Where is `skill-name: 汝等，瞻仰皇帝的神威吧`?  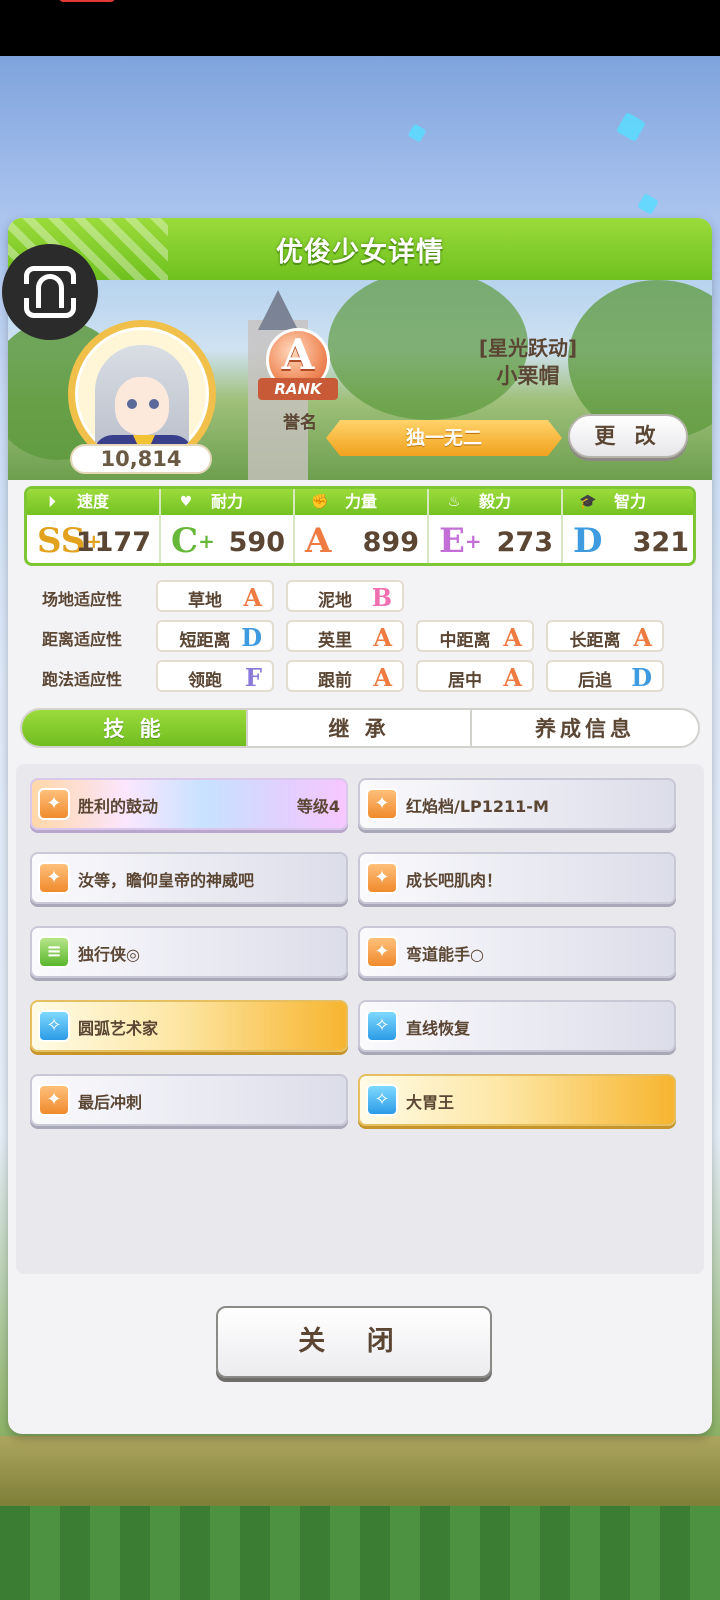 skill-name: 汝等，瞻仰皇帝的神威吧 is located at coordinates (166, 880).